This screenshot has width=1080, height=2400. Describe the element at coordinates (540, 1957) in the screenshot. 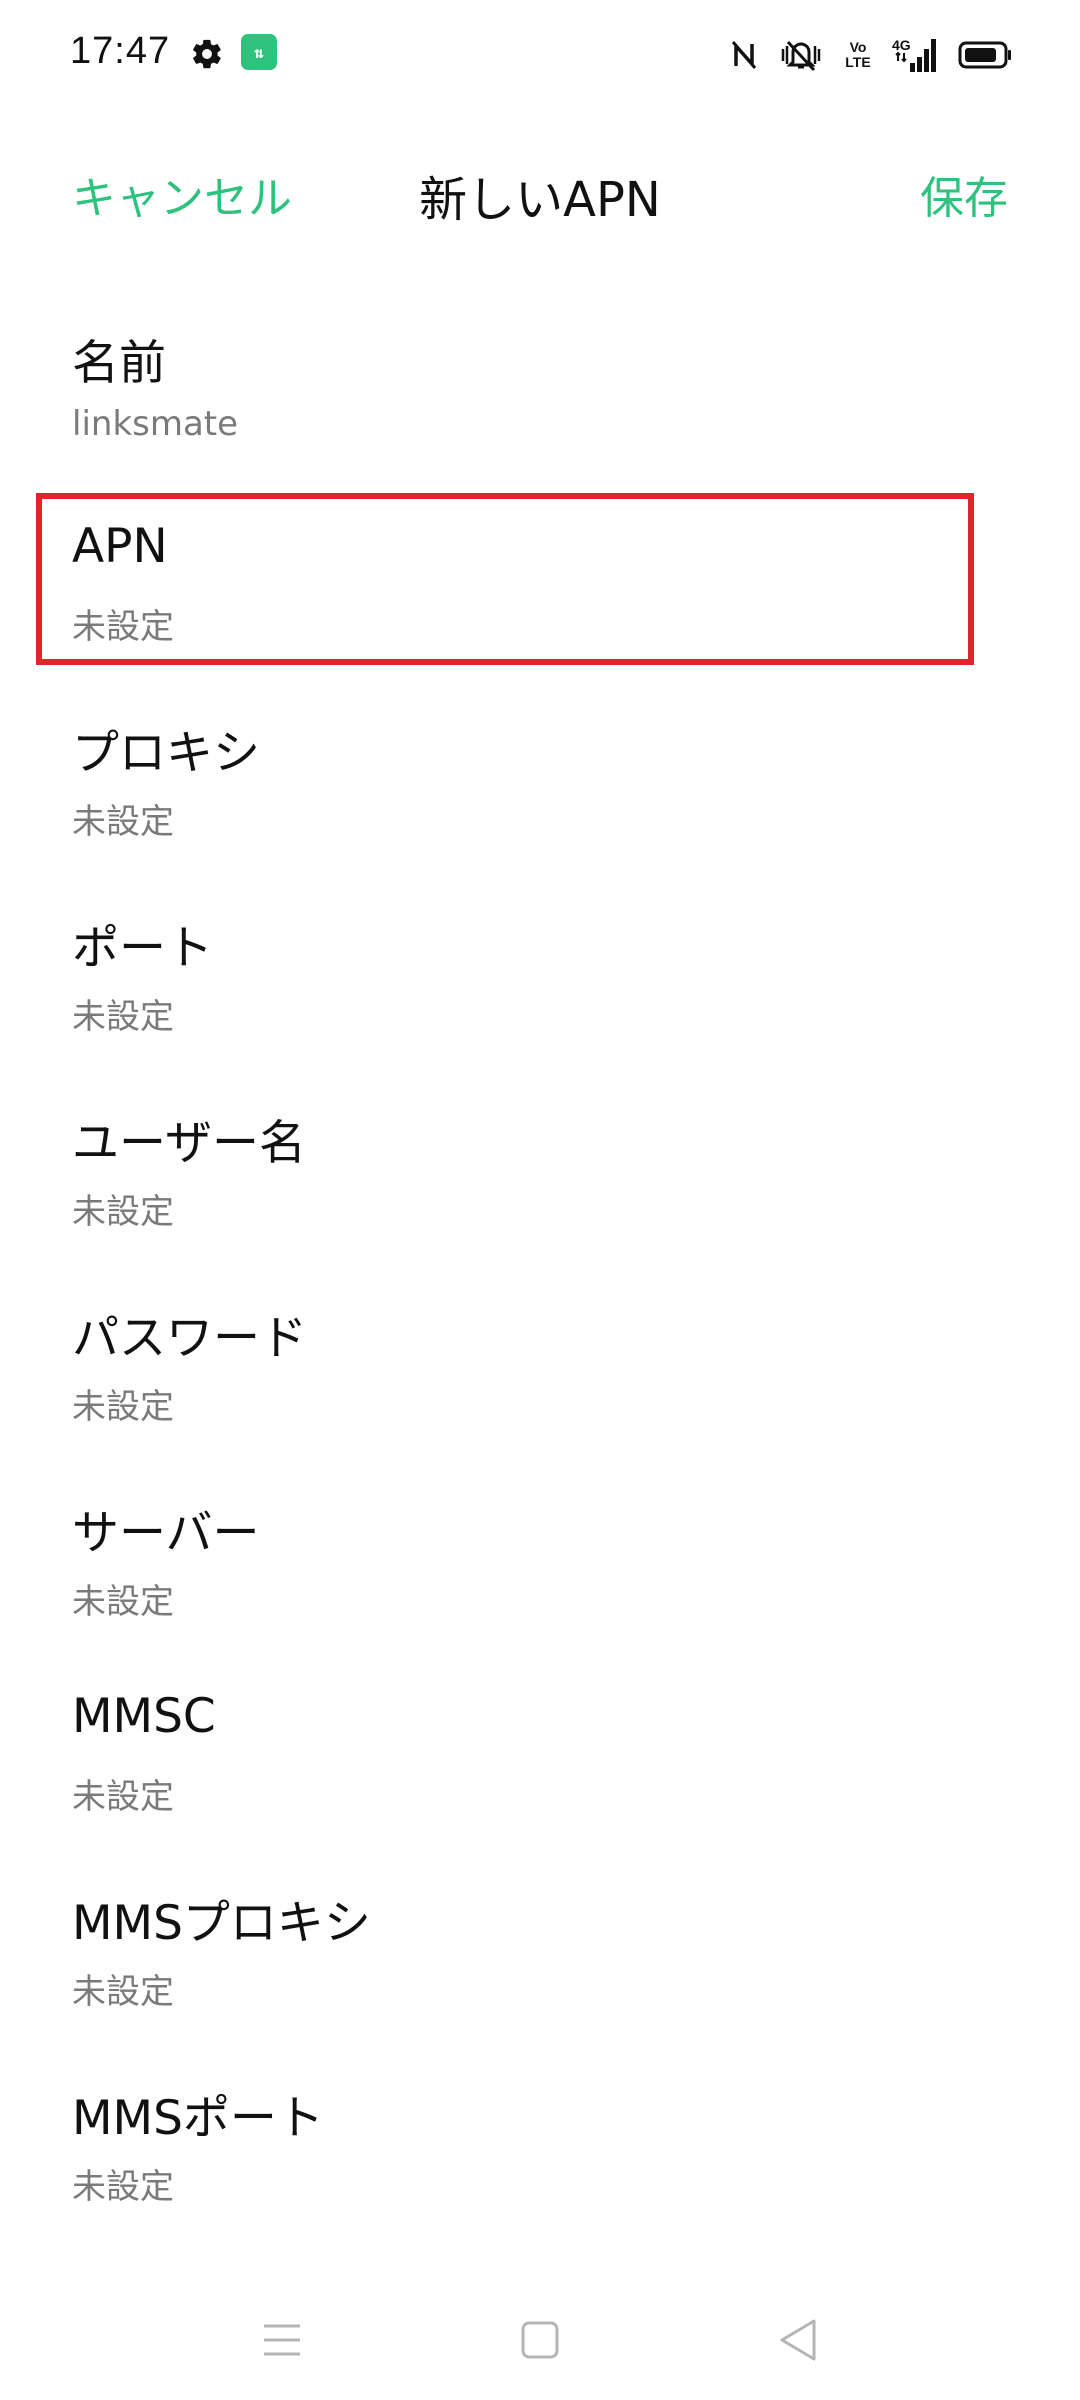

I see `setting-item-mms-proxy: MMSプロキシ 未設定` at that location.